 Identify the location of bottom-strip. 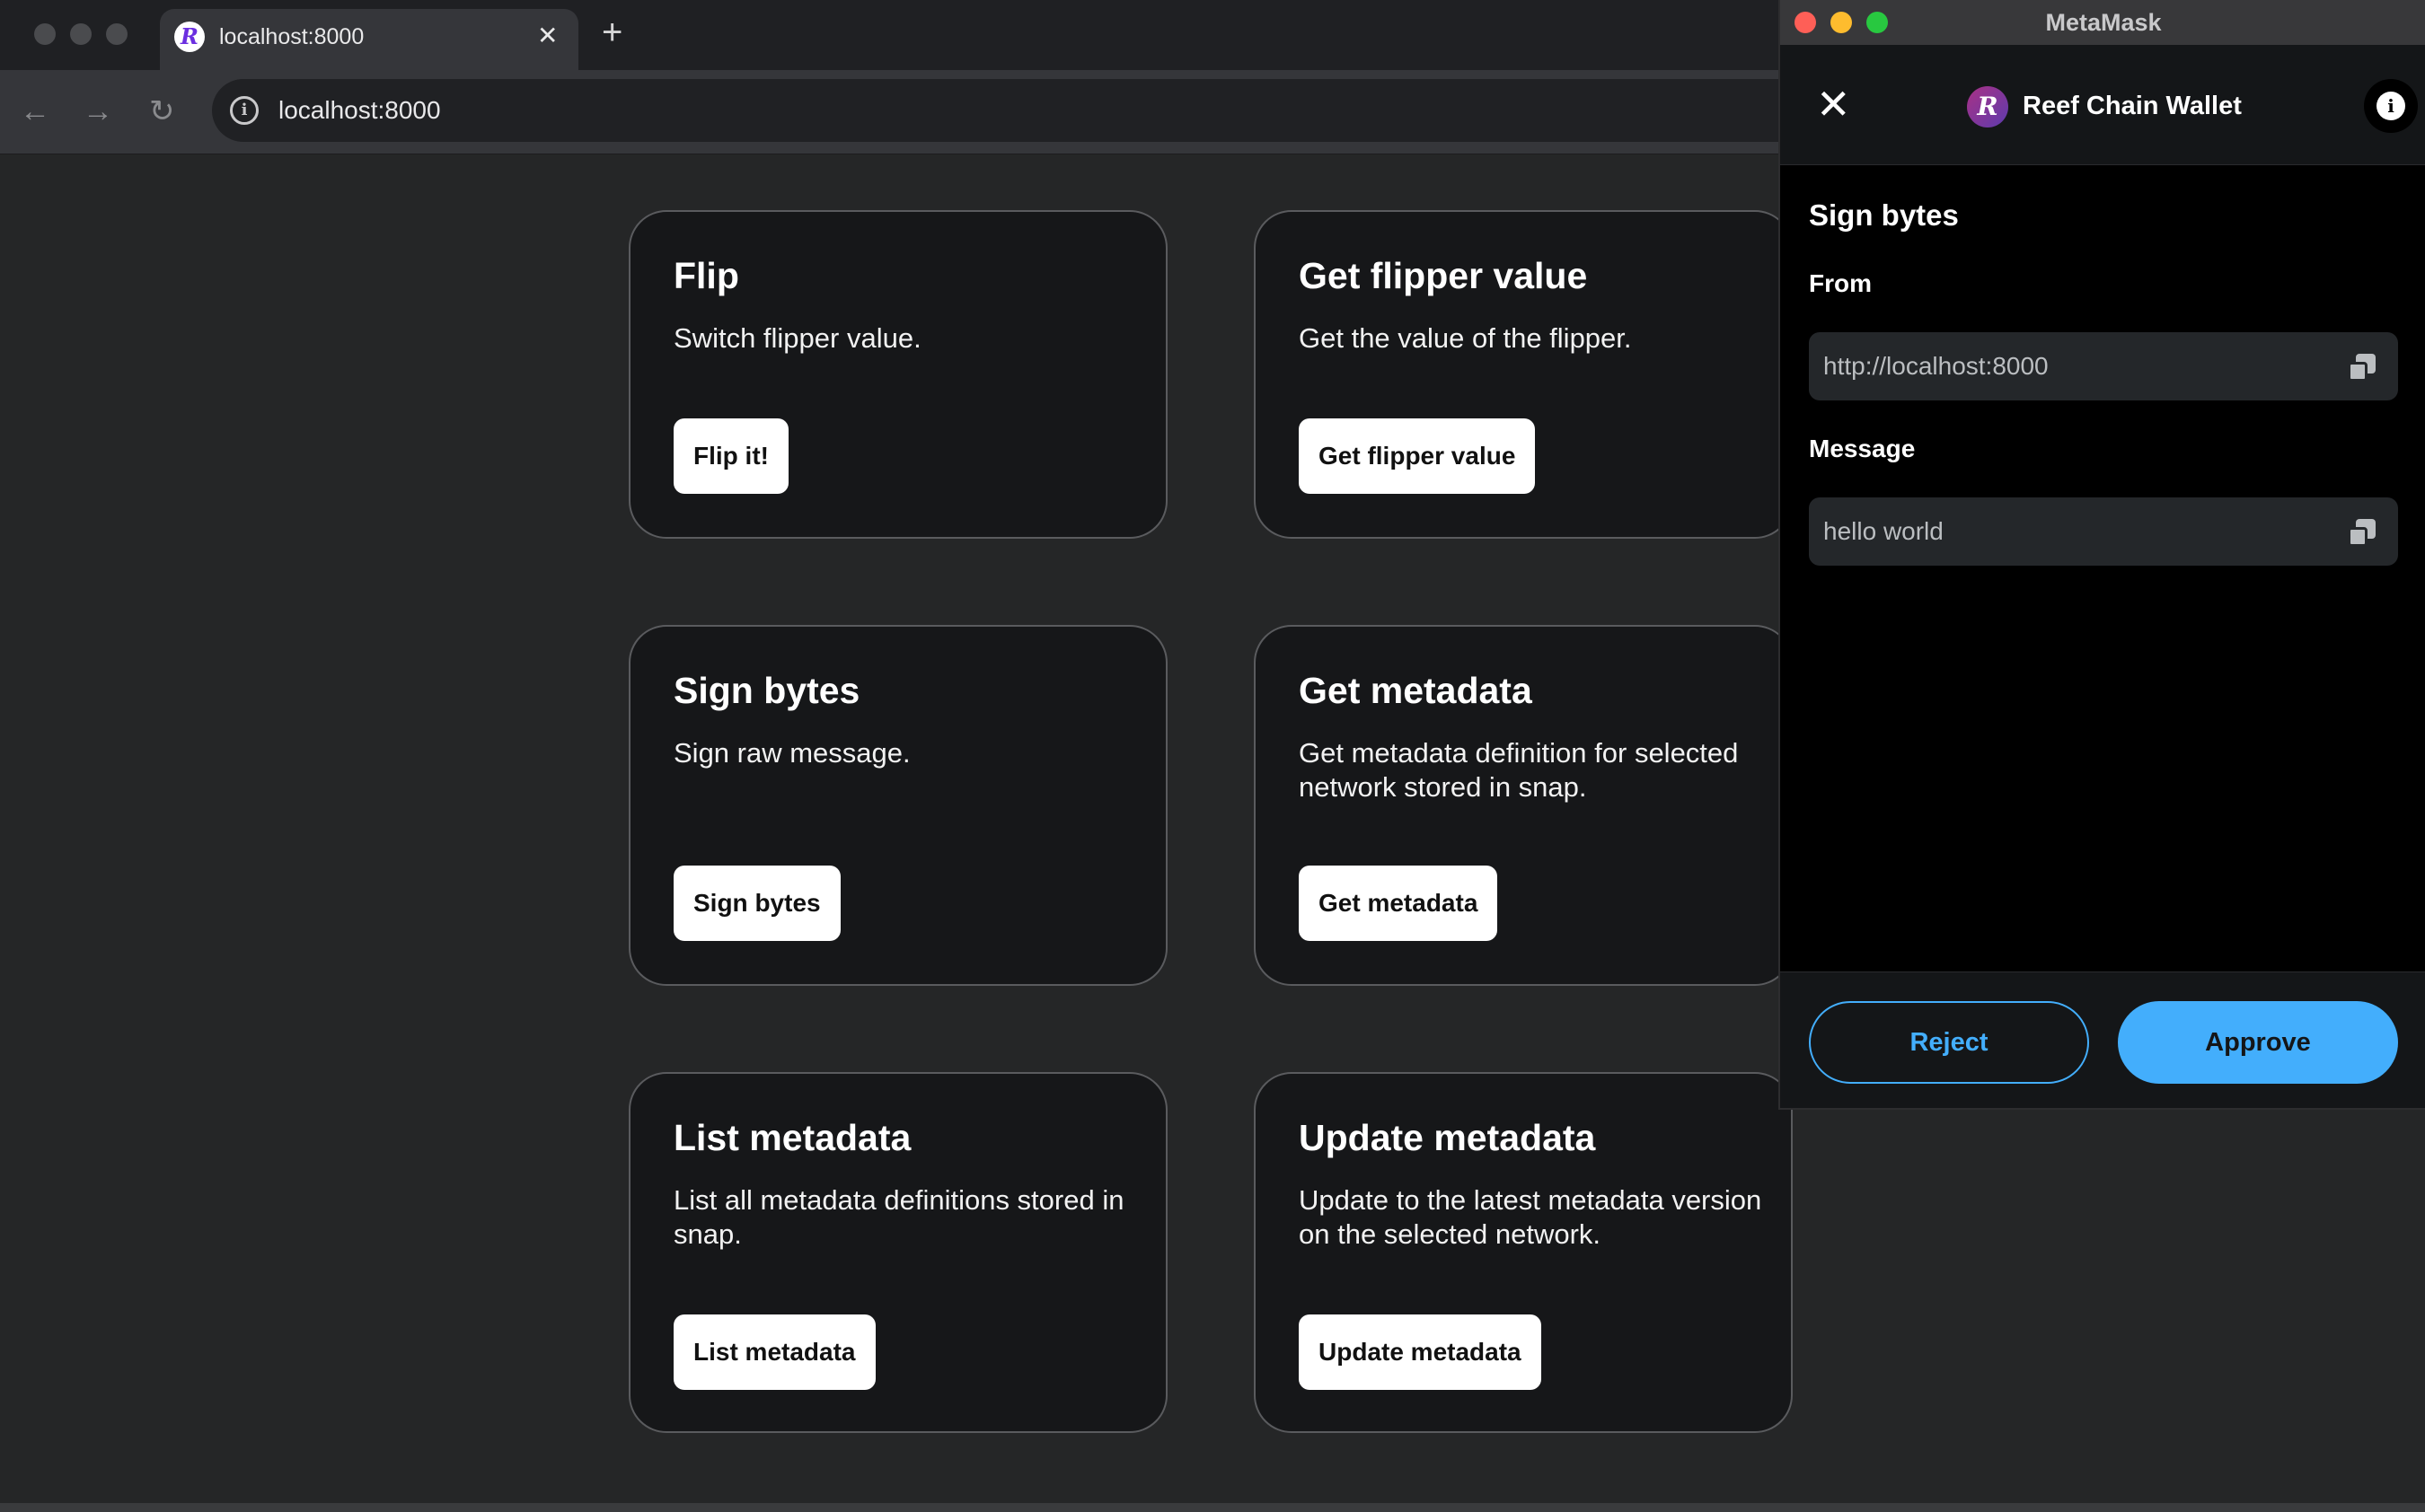
(1212, 1507).